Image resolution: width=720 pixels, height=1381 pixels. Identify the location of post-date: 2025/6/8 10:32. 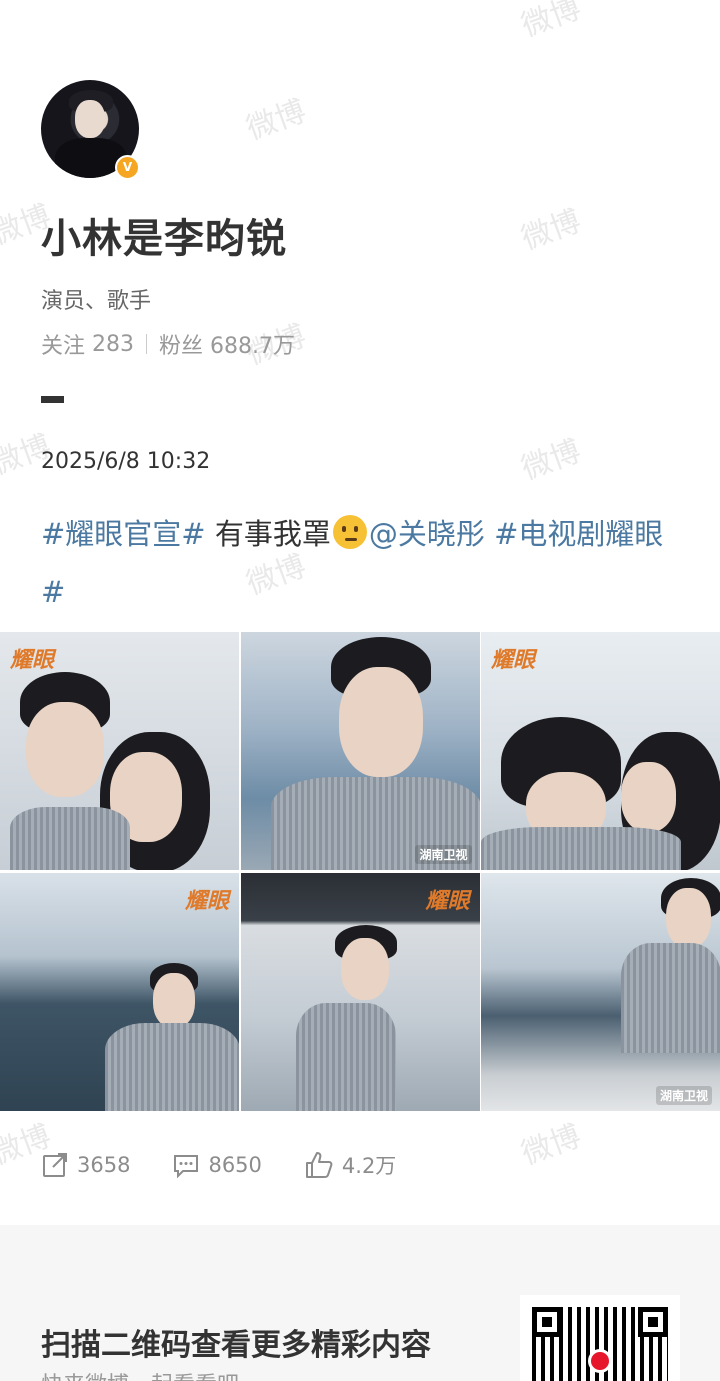
(126, 461).